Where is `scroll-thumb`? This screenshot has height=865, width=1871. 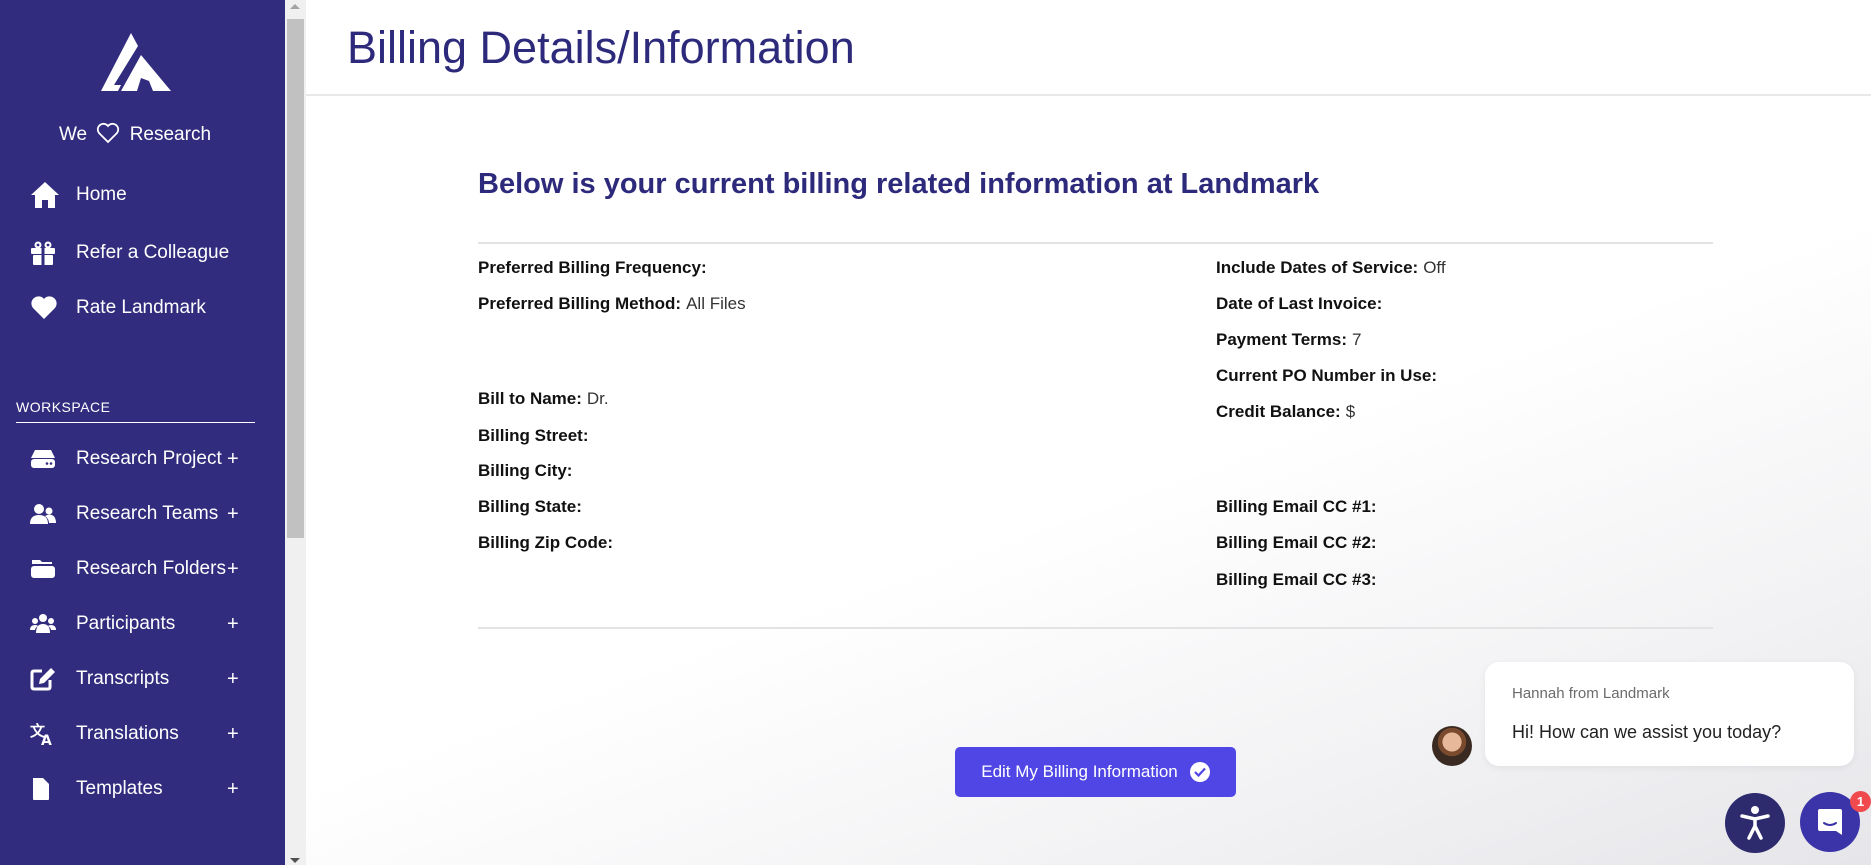
scroll-thumb is located at coordinates (295, 278).